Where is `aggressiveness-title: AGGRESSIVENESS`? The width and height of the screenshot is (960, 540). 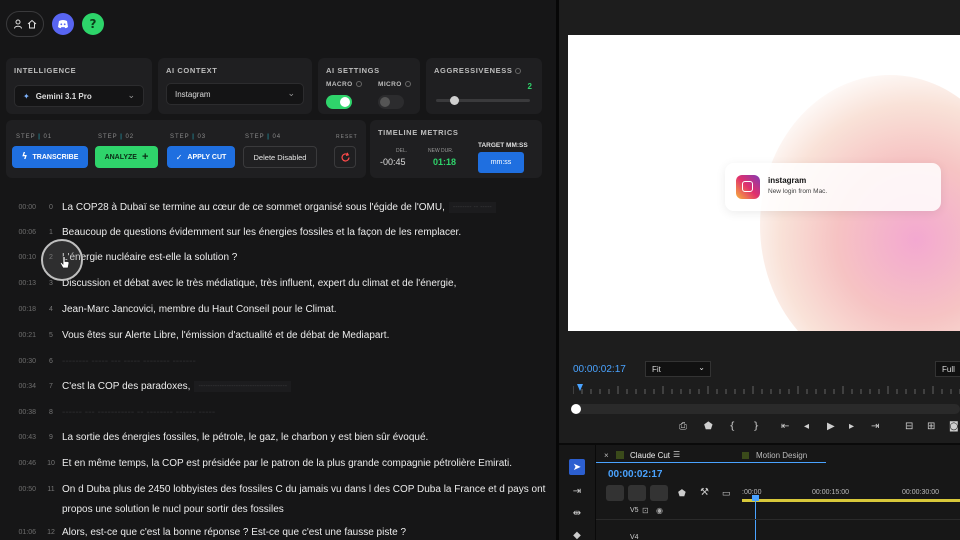
aggressiveness-title: AGGRESSIVENESS is located at coordinates (478, 70).